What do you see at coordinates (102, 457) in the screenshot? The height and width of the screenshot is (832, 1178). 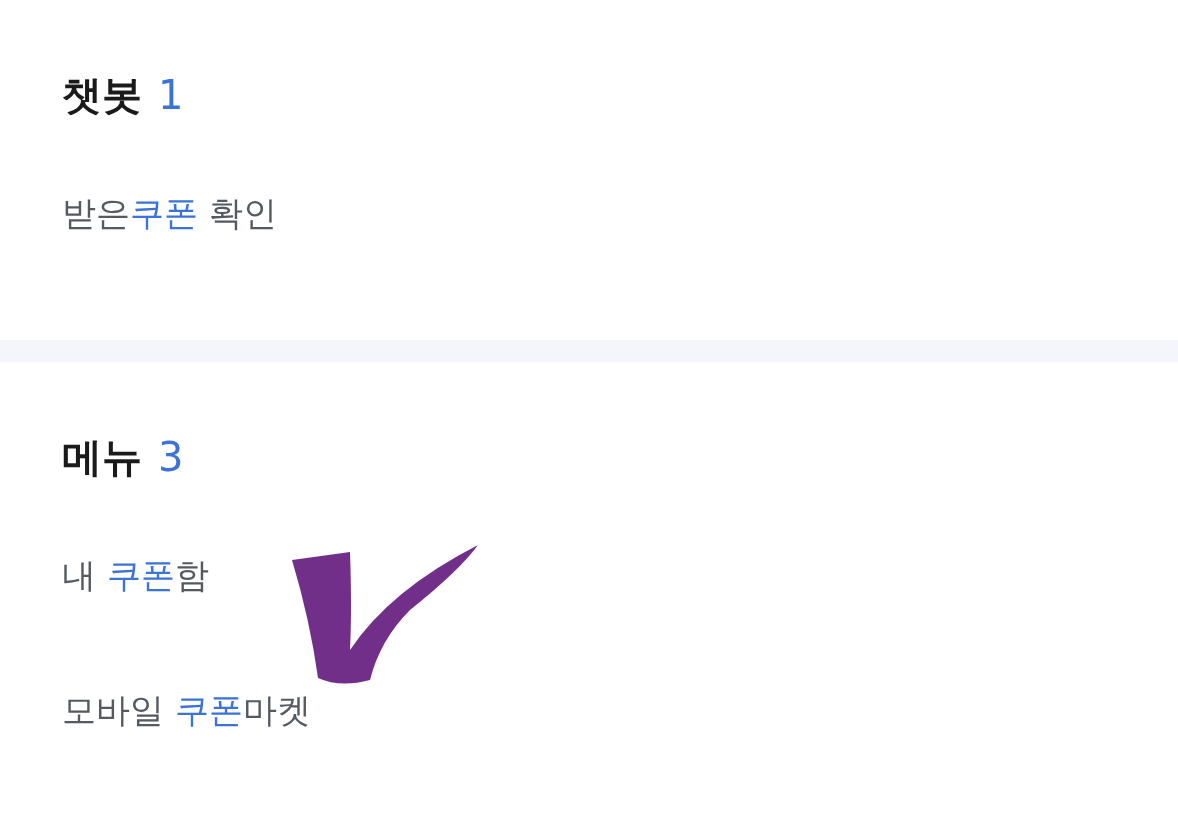 I see `section-title: 메뉴` at bounding box center [102, 457].